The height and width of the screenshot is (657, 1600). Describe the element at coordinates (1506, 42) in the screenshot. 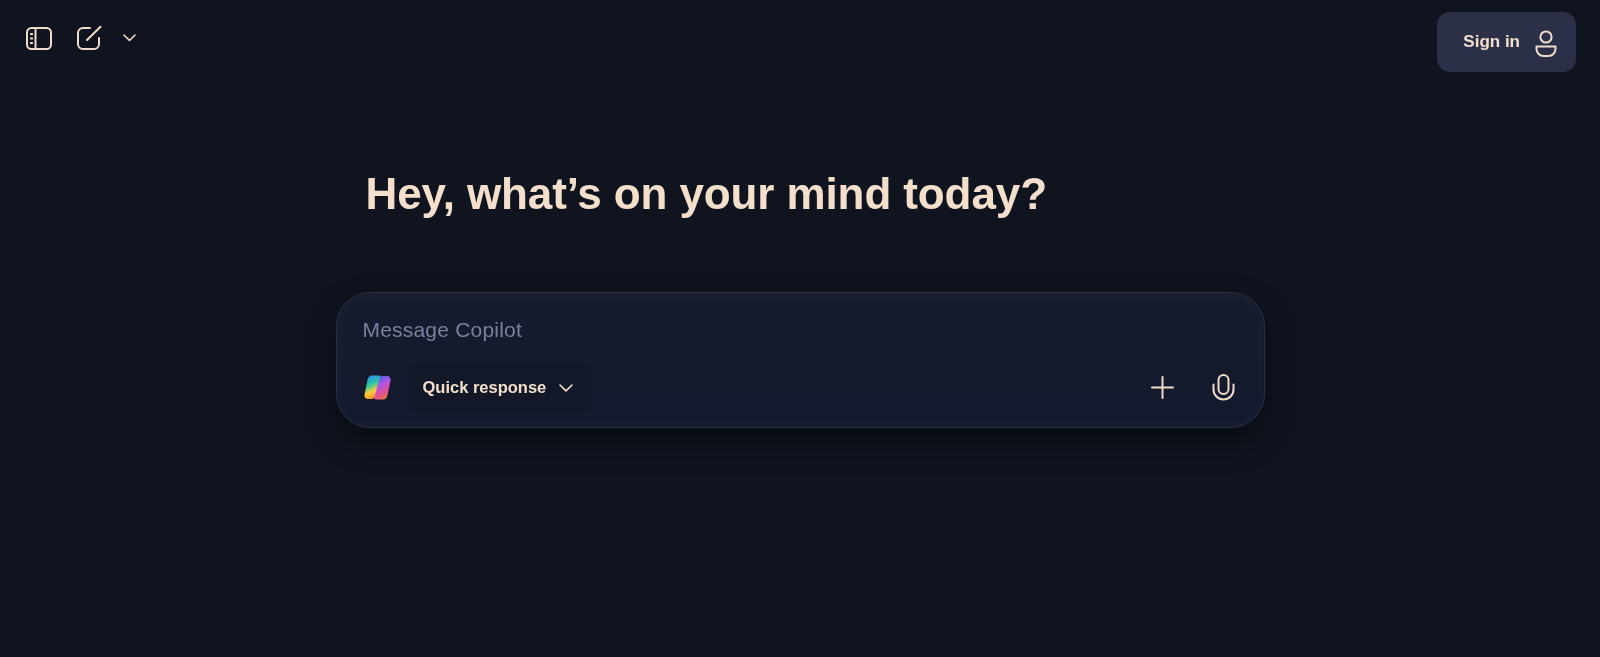

I see `sign-in-button: Sign in` at that location.